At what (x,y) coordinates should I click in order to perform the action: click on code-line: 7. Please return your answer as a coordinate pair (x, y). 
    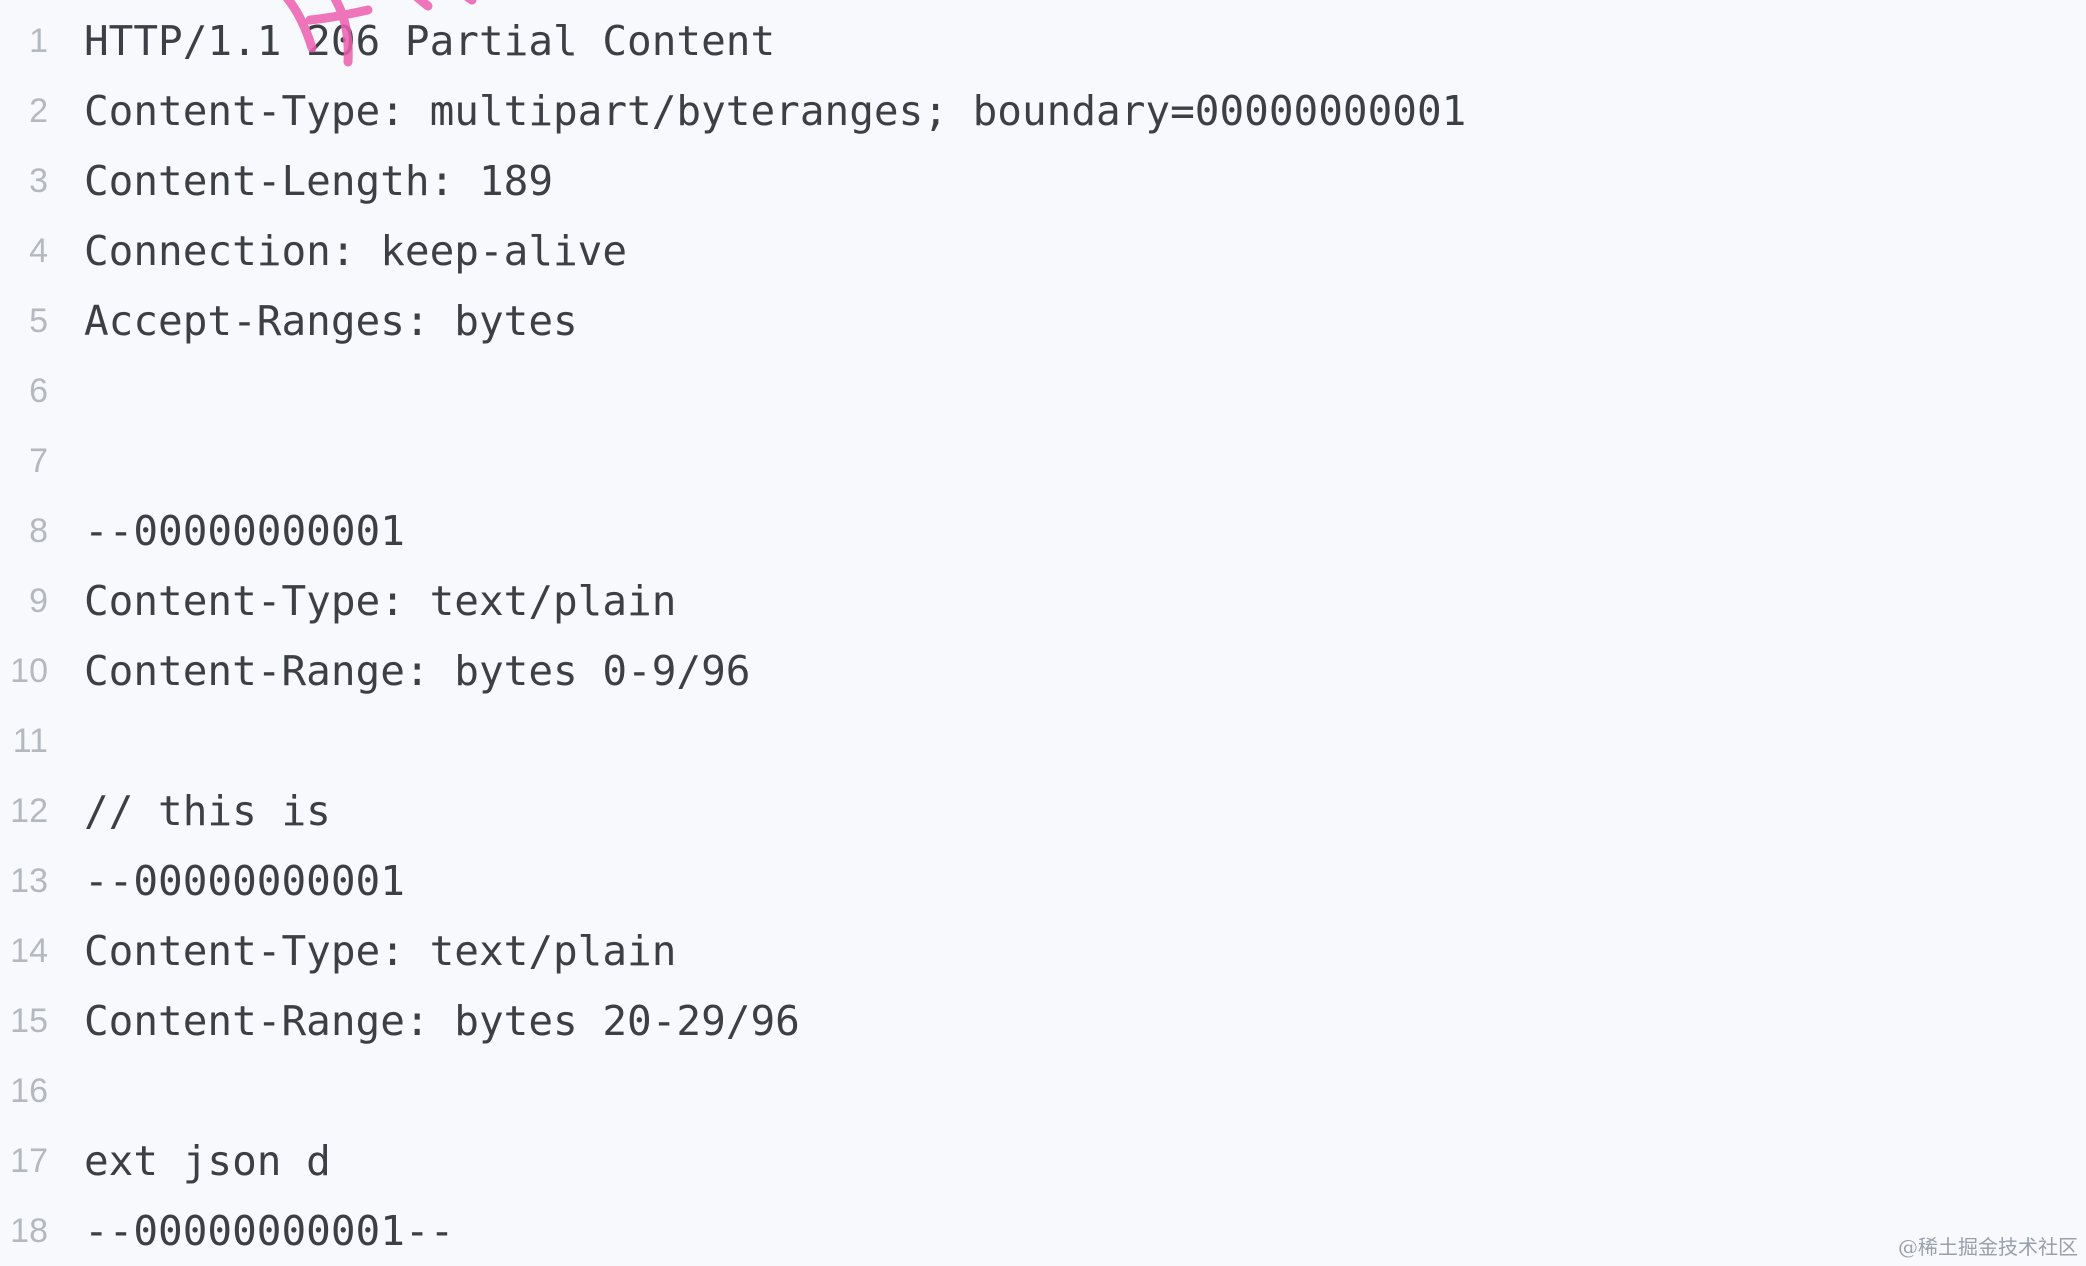
    Looking at the image, I should click on (1043, 461).